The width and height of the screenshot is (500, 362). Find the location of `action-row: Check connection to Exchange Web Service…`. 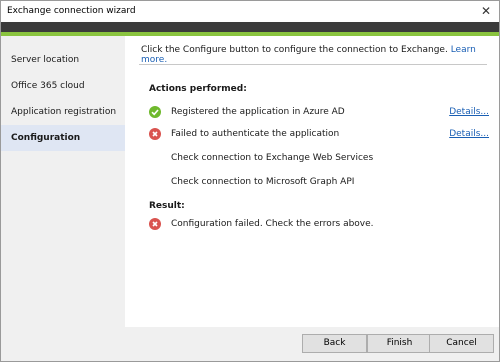

action-row: Check connection to Exchange Web Service… is located at coordinates (319, 159).